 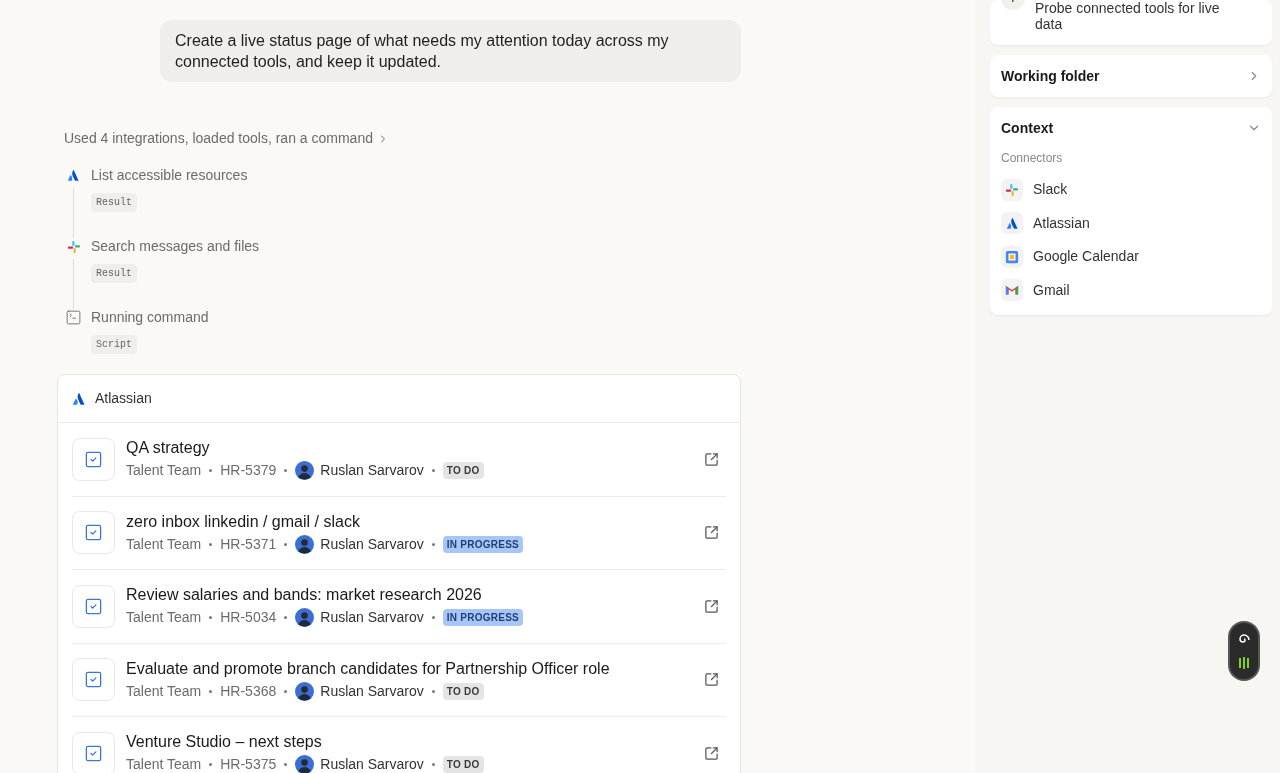 What do you see at coordinates (450, 51) in the screenshot?
I see `user-message: Create a live status page of what needs my attention today across my connected tools, and keep it updated.` at bounding box center [450, 51].